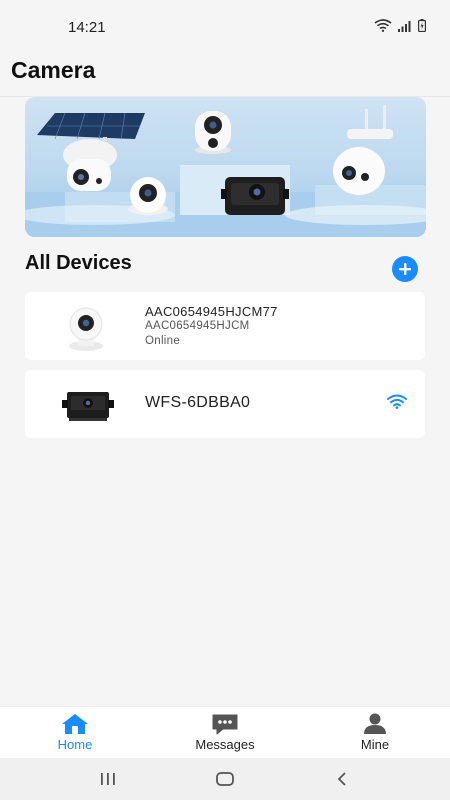  What do you see at coordinates (375, 723) in the screenshot?
I see `person-icon` at bounding box center [375, 723].